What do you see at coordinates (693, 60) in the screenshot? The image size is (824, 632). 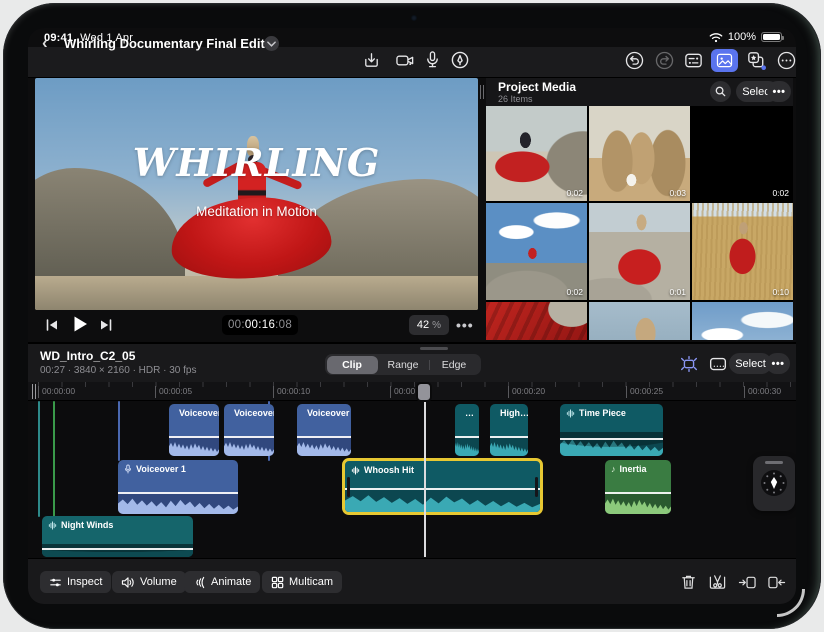 I see `browser-panel-icon` at bounding box center [693, 60].